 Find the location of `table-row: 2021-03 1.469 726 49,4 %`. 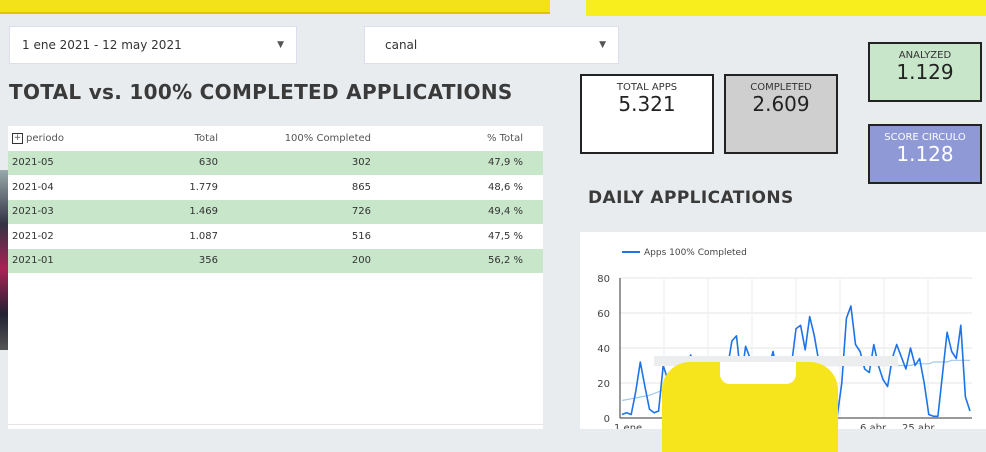

table-row: 2021-03 1.469 726 49,4 % is located at coordinates (275, 211).